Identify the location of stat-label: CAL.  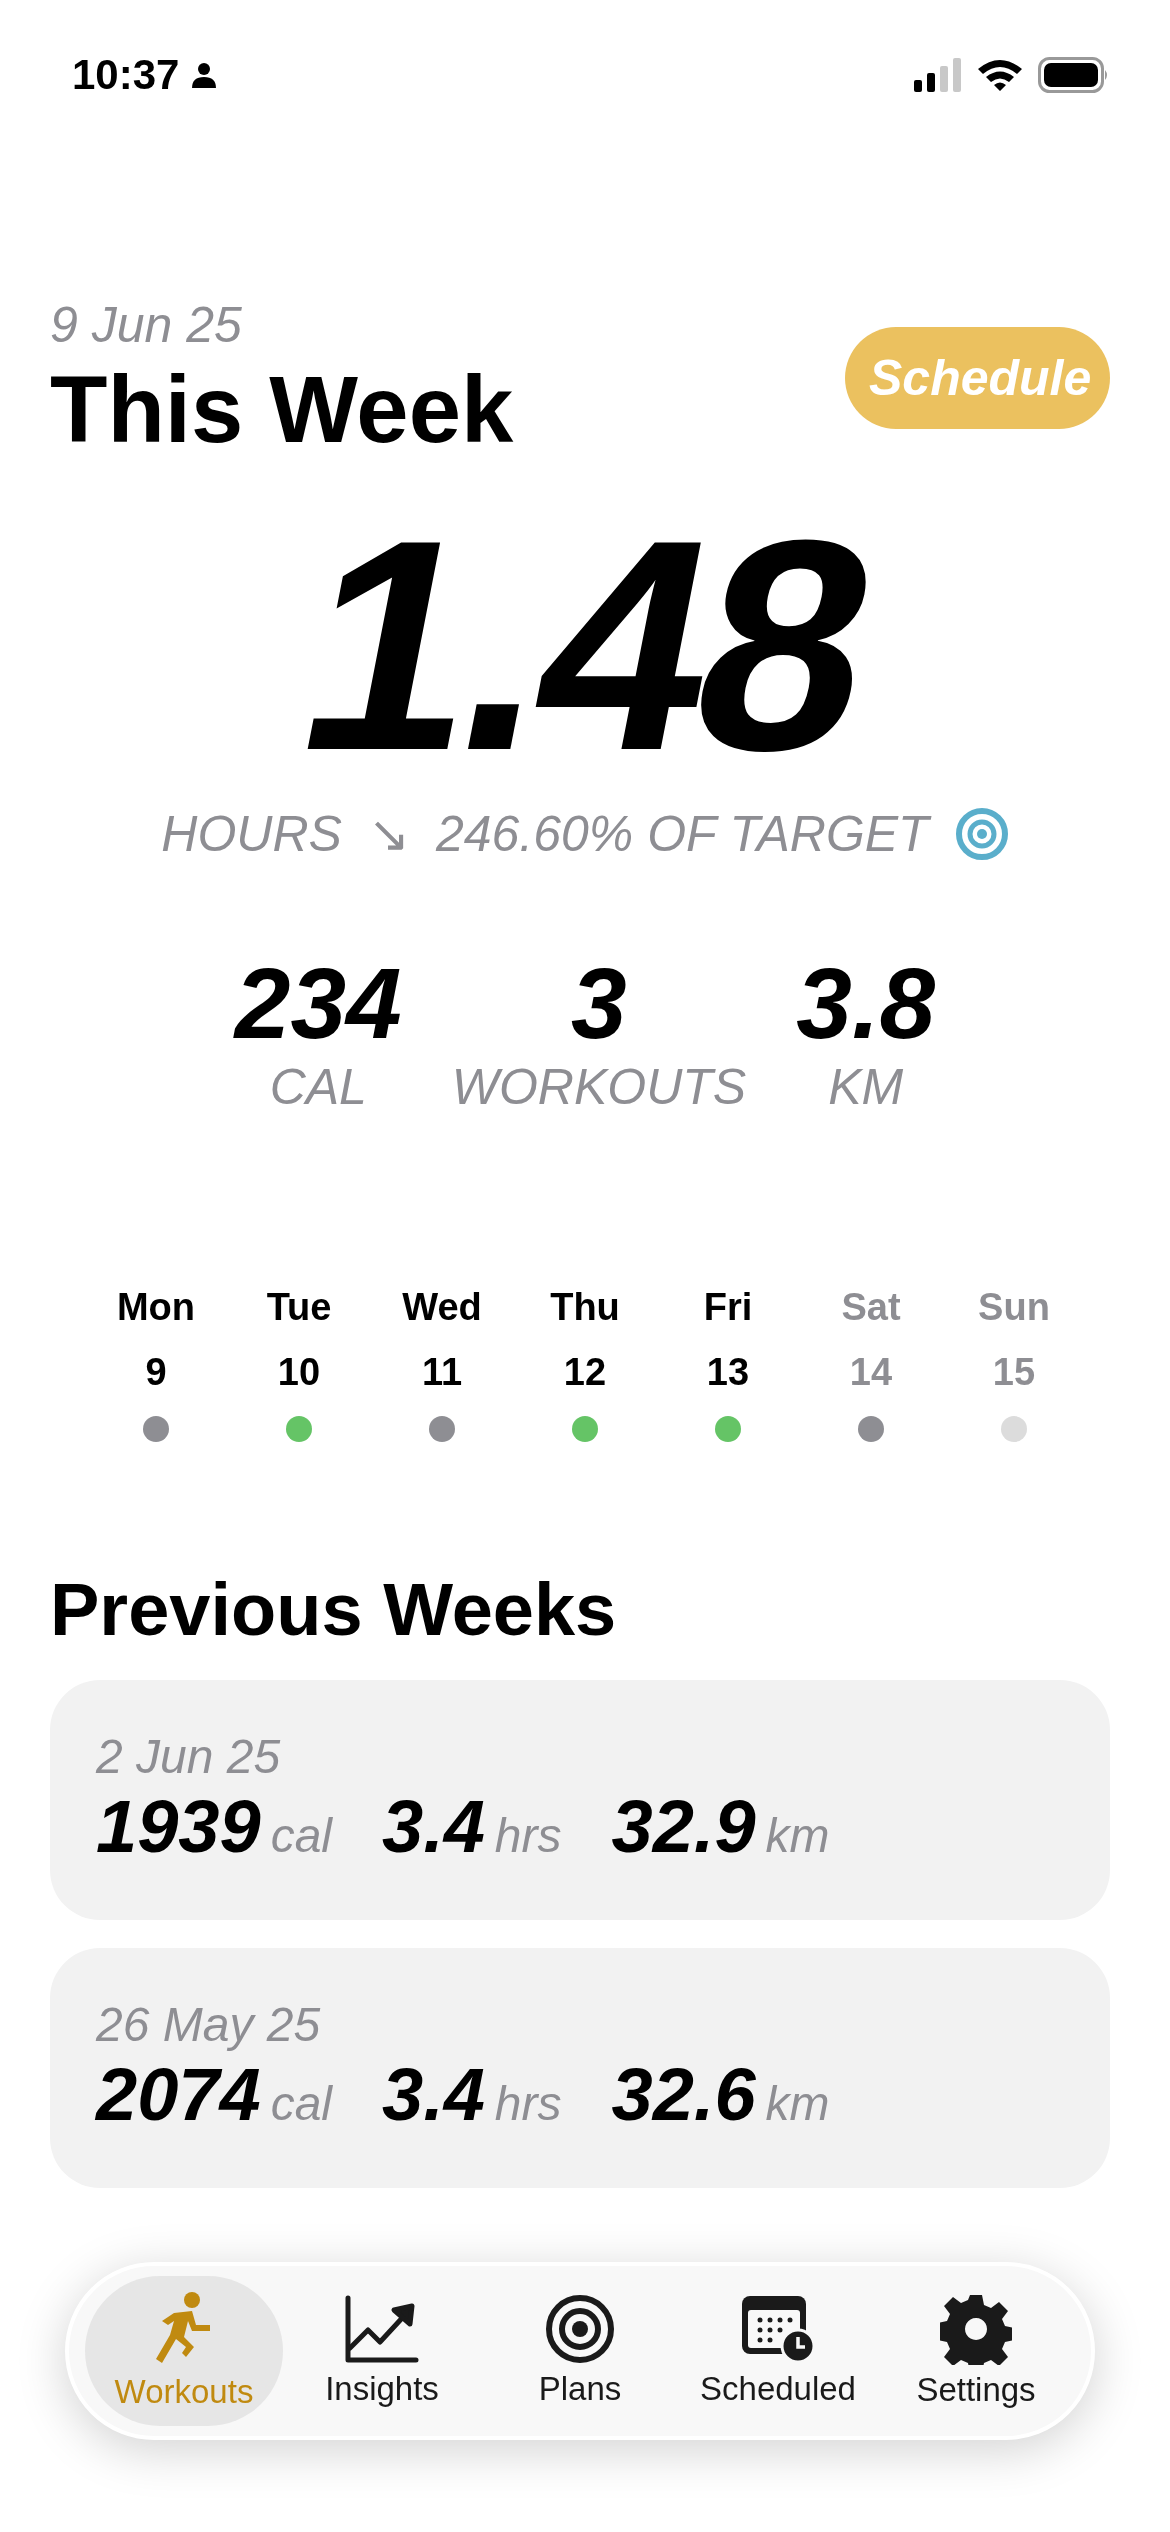
(318, 1087).